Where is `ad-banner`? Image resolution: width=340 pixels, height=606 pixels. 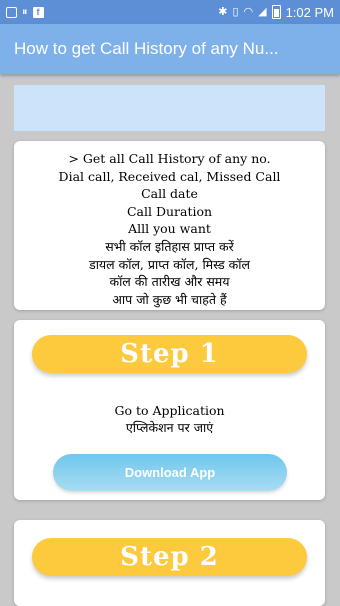
ad-banner is located at coordinates (169, 108).